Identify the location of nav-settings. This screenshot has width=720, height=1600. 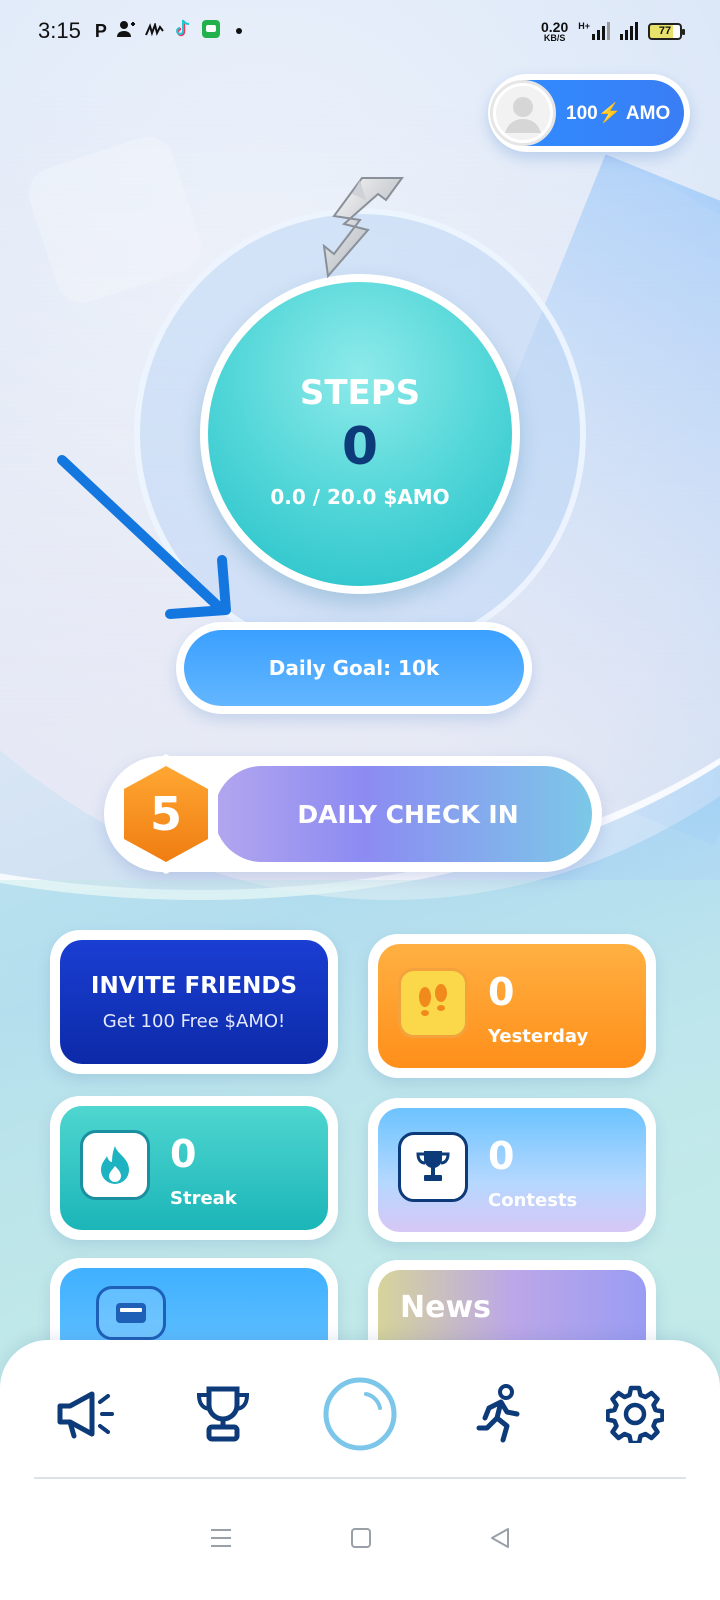
(635, 1414).